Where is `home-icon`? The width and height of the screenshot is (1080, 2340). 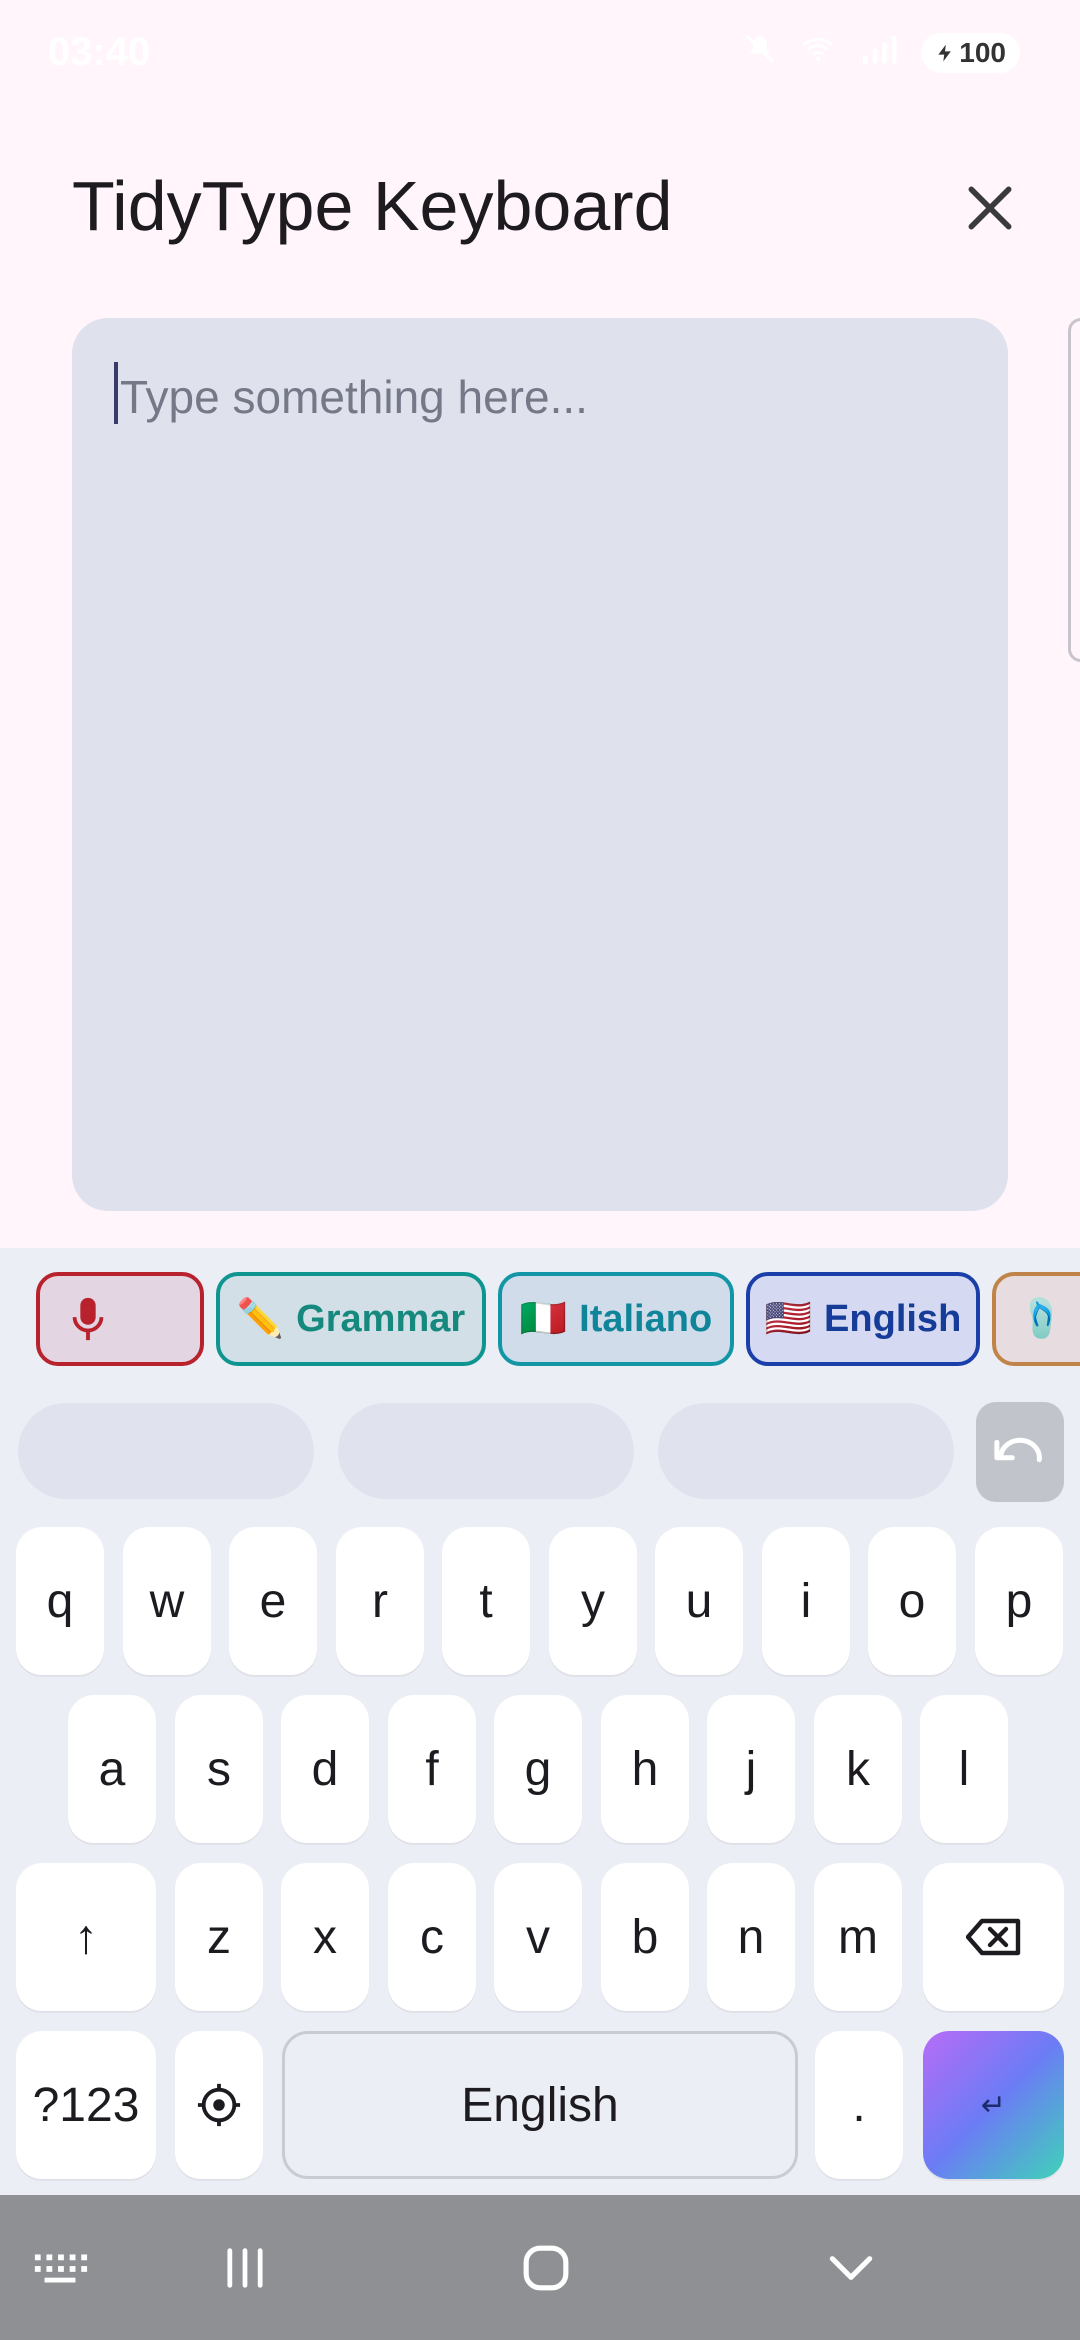 home-icon is located at coordinates (546, 2267).